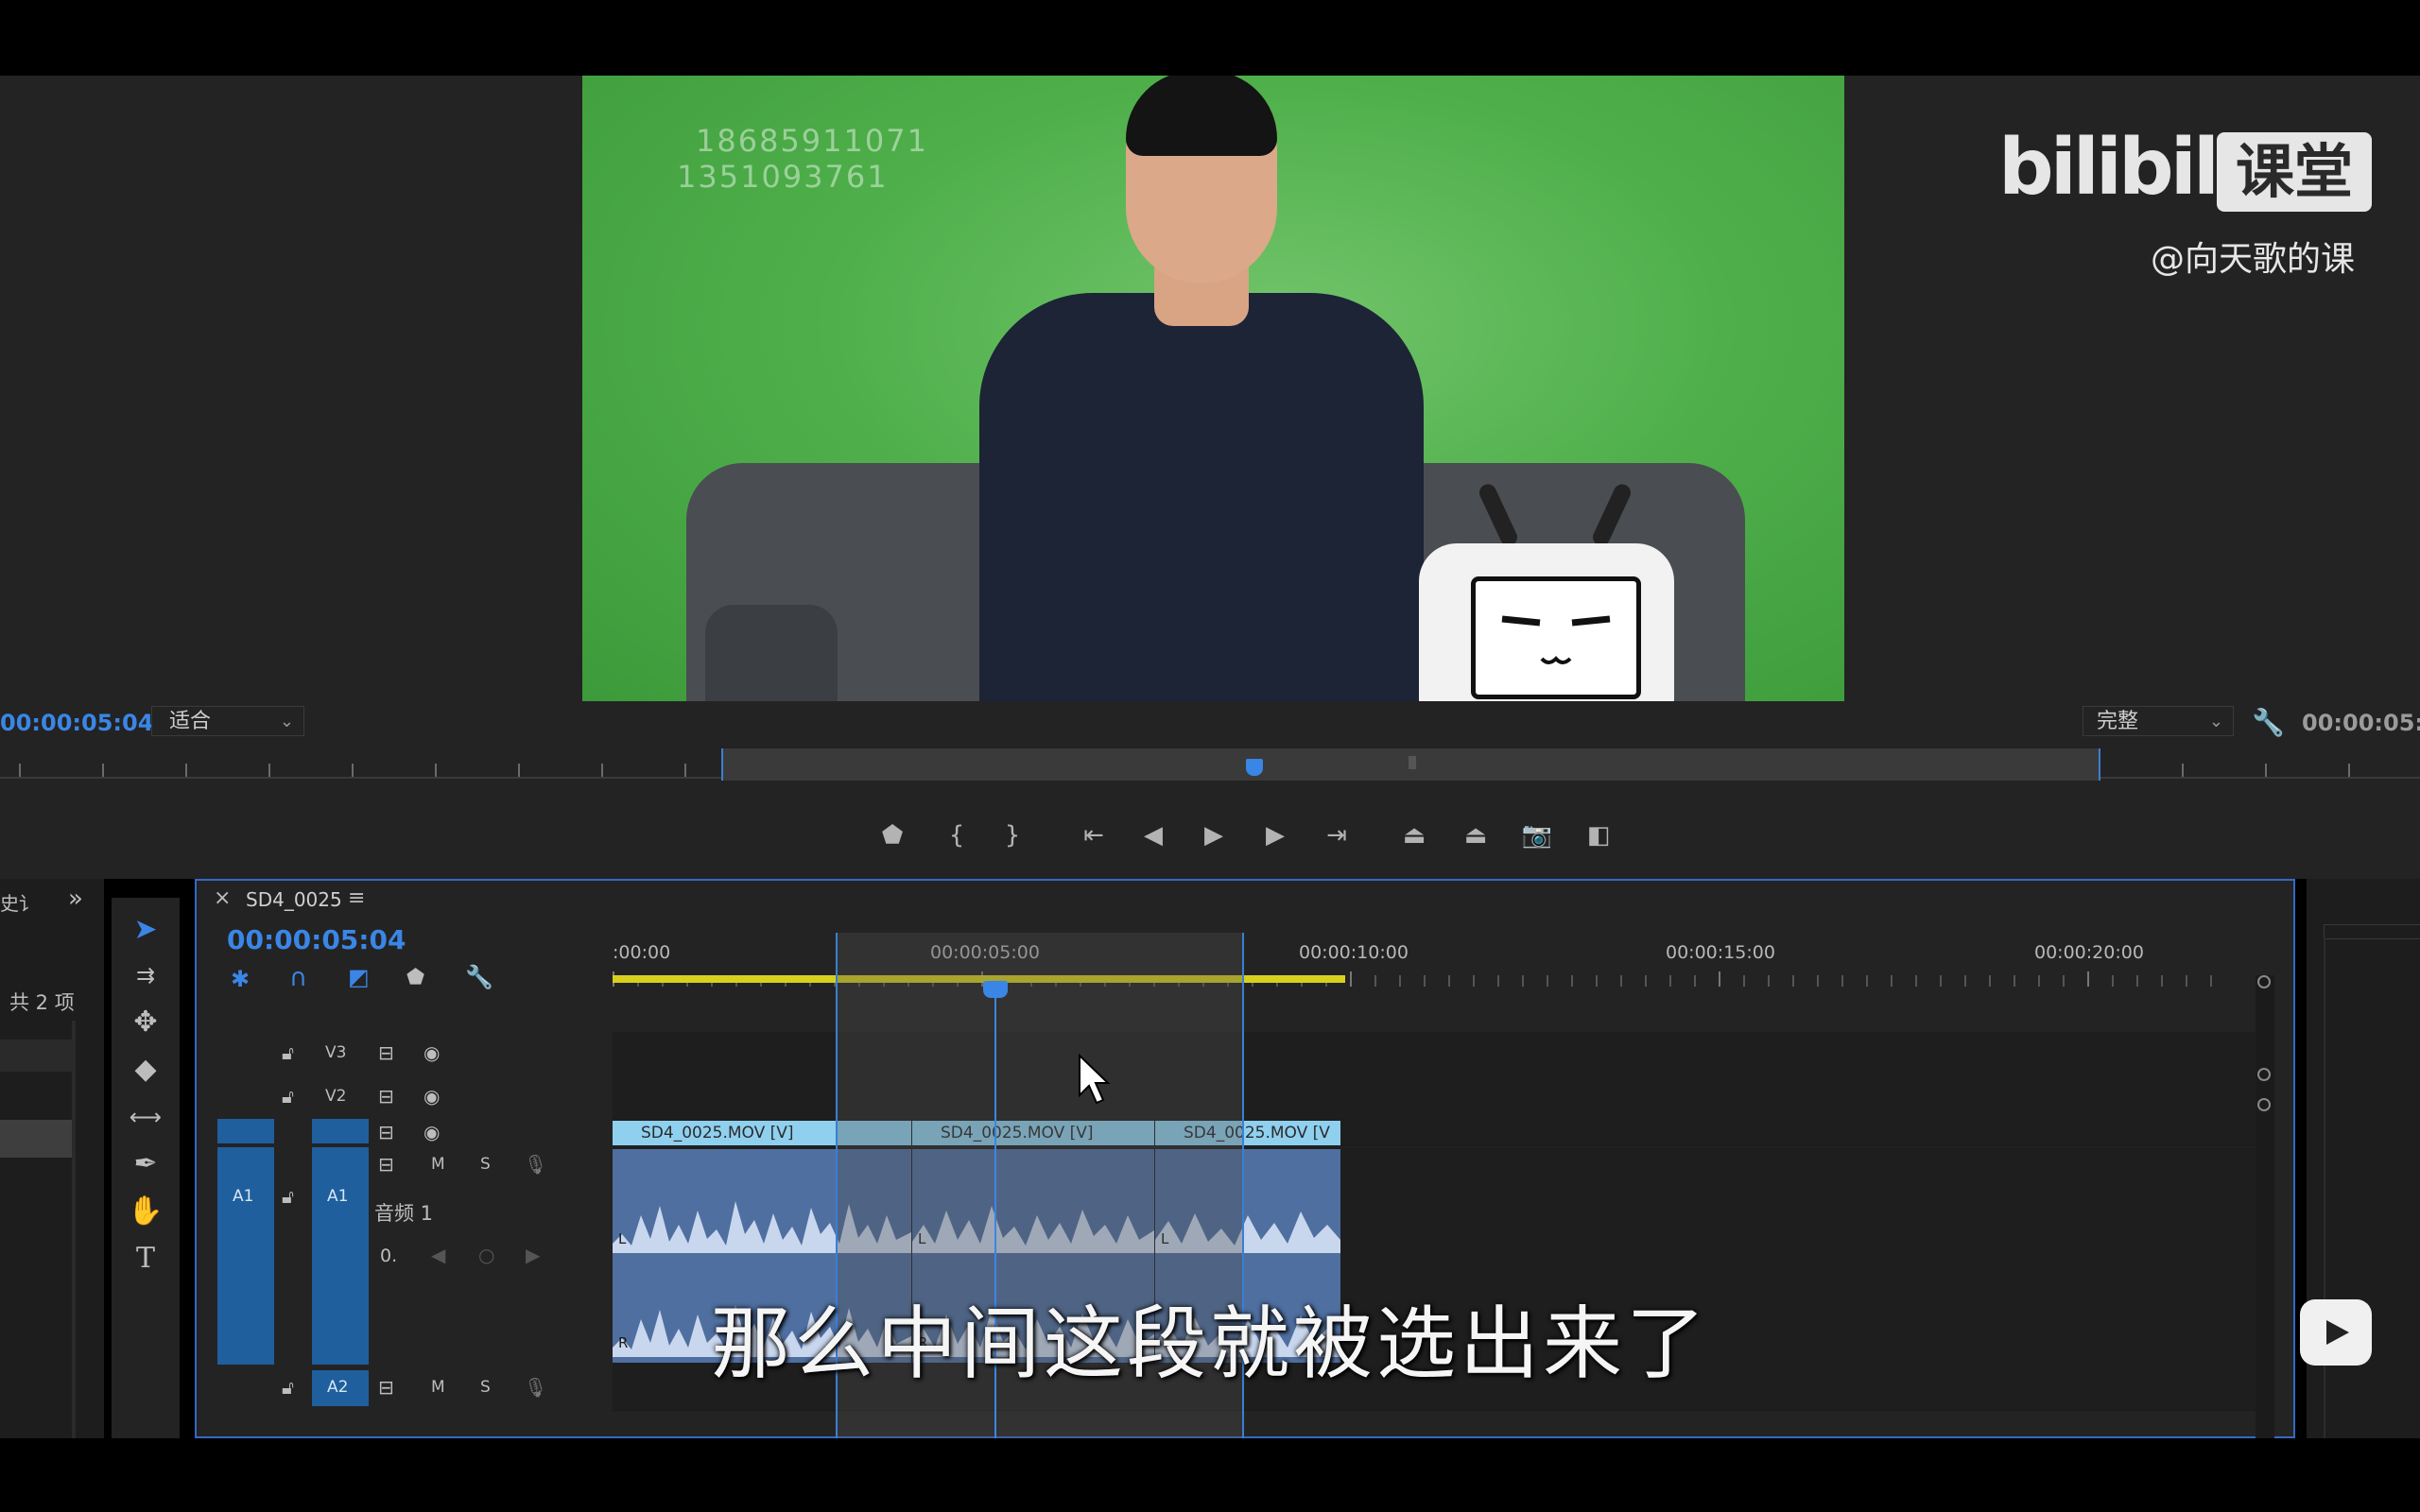  Describe the element at coordinates (146, 1070) in the screenshot. I see `razor-icon: ◆` at that location.